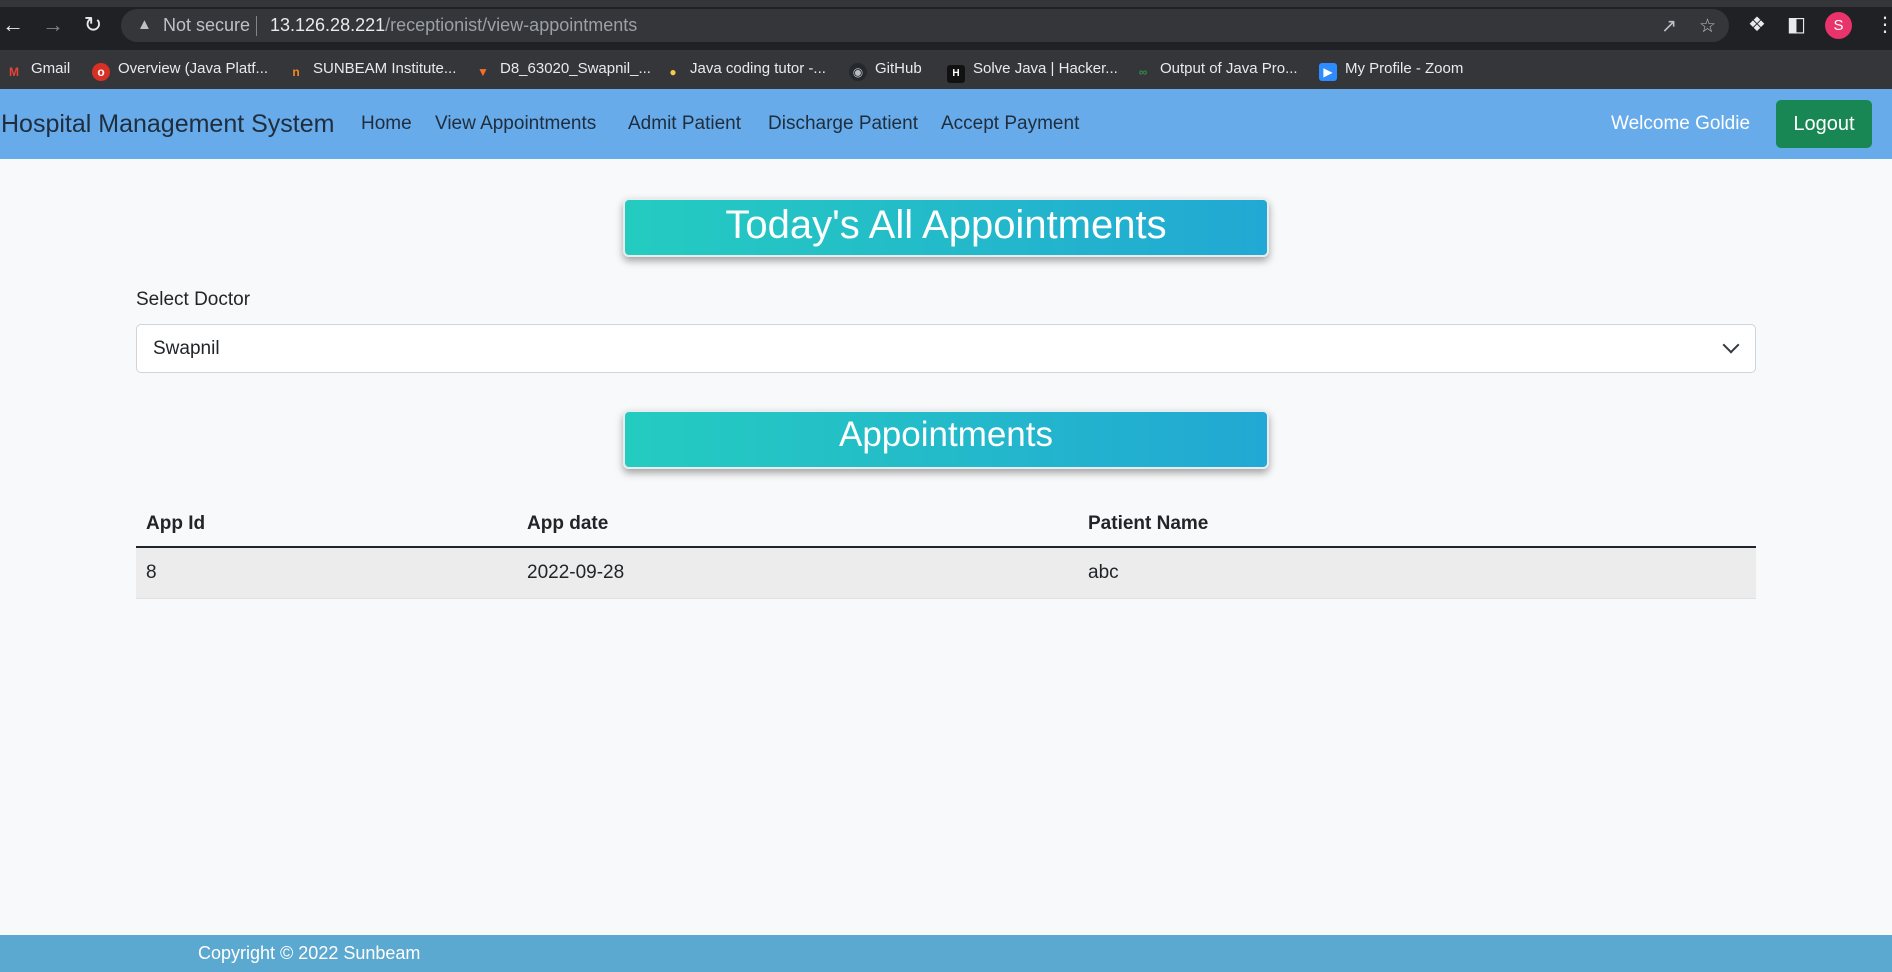  What do you see at coordinates (256, 26) in the screenshot?
I see `omnibox-divider` at bounding box center [256, 26].